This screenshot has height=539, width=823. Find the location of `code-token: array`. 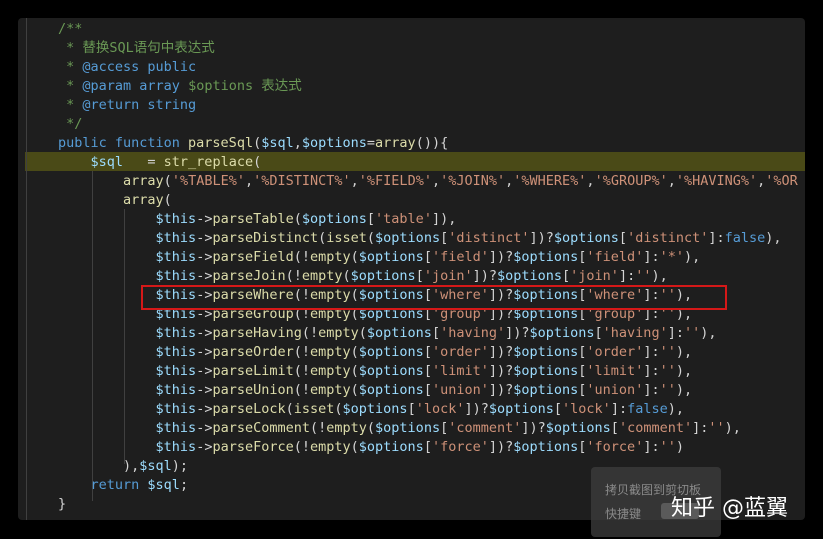

code-token: array is located at coordinates (143, 180).